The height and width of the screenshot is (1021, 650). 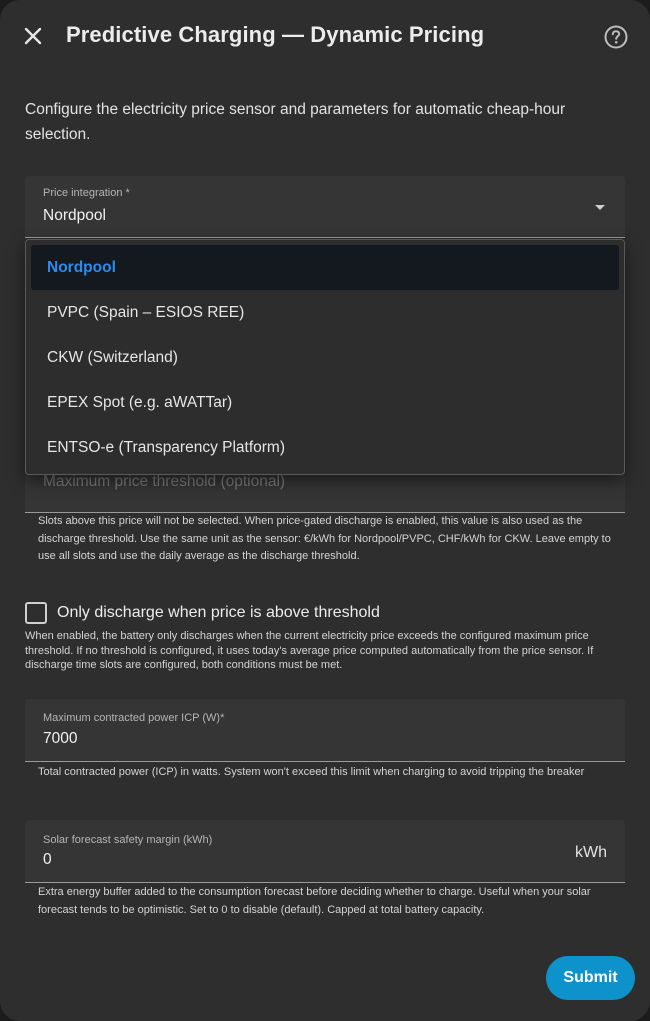 I want to click on price-integration-select: Price integration * Nordpool, so click(x=325, y=207).